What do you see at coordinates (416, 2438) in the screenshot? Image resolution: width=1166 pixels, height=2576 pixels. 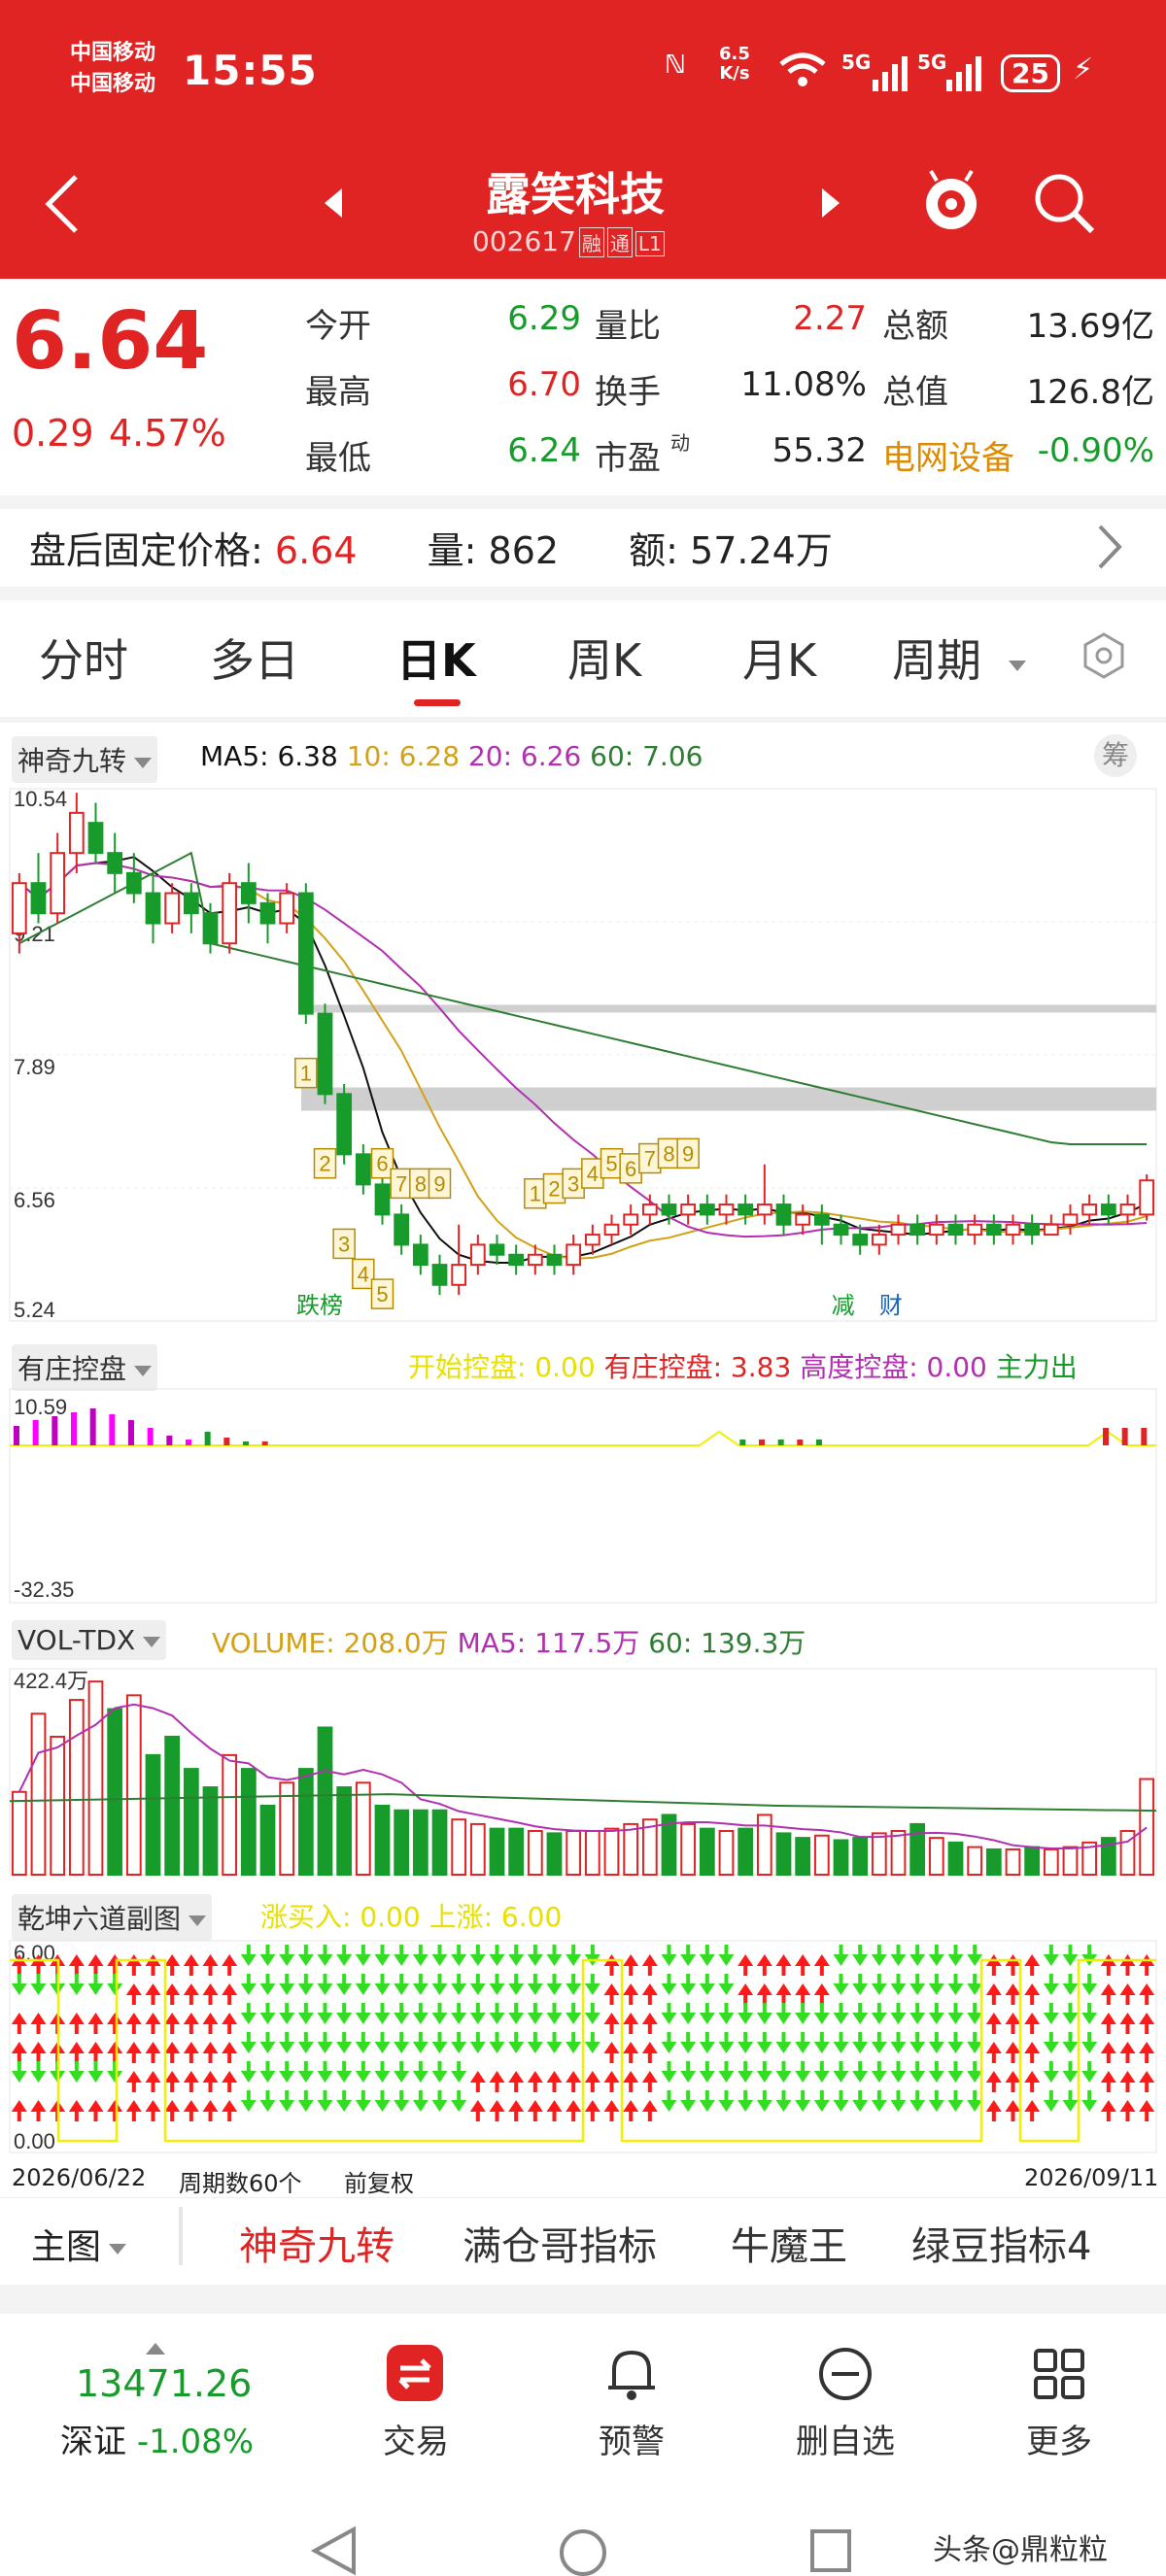 I see `nav-trade-label: 交易` at bounding box center [416, 2438].